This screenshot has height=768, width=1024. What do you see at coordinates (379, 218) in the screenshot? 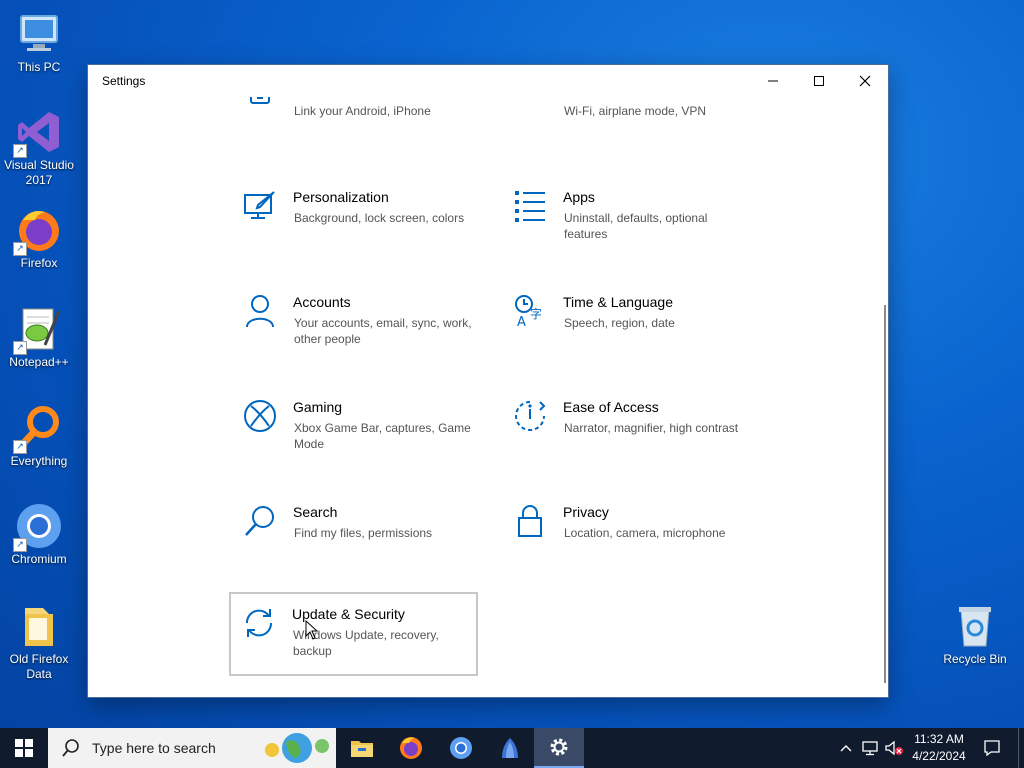
I see `category-description: Background, lock screen, colors` at bounding box center [379, 218].